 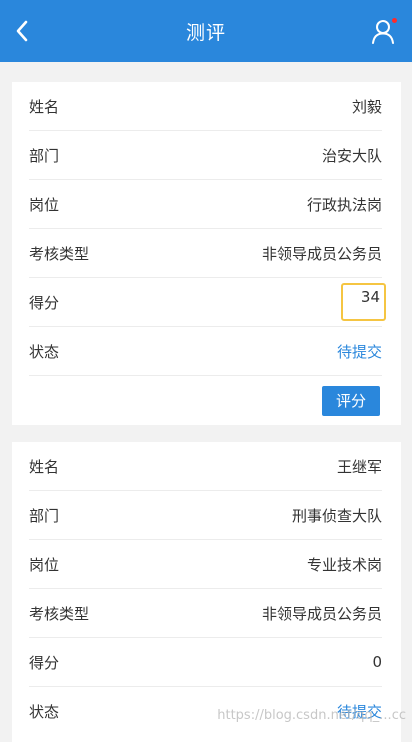 I want to click on dept-row: 部门 刑事侦查大队, so click(x=205, y=515).